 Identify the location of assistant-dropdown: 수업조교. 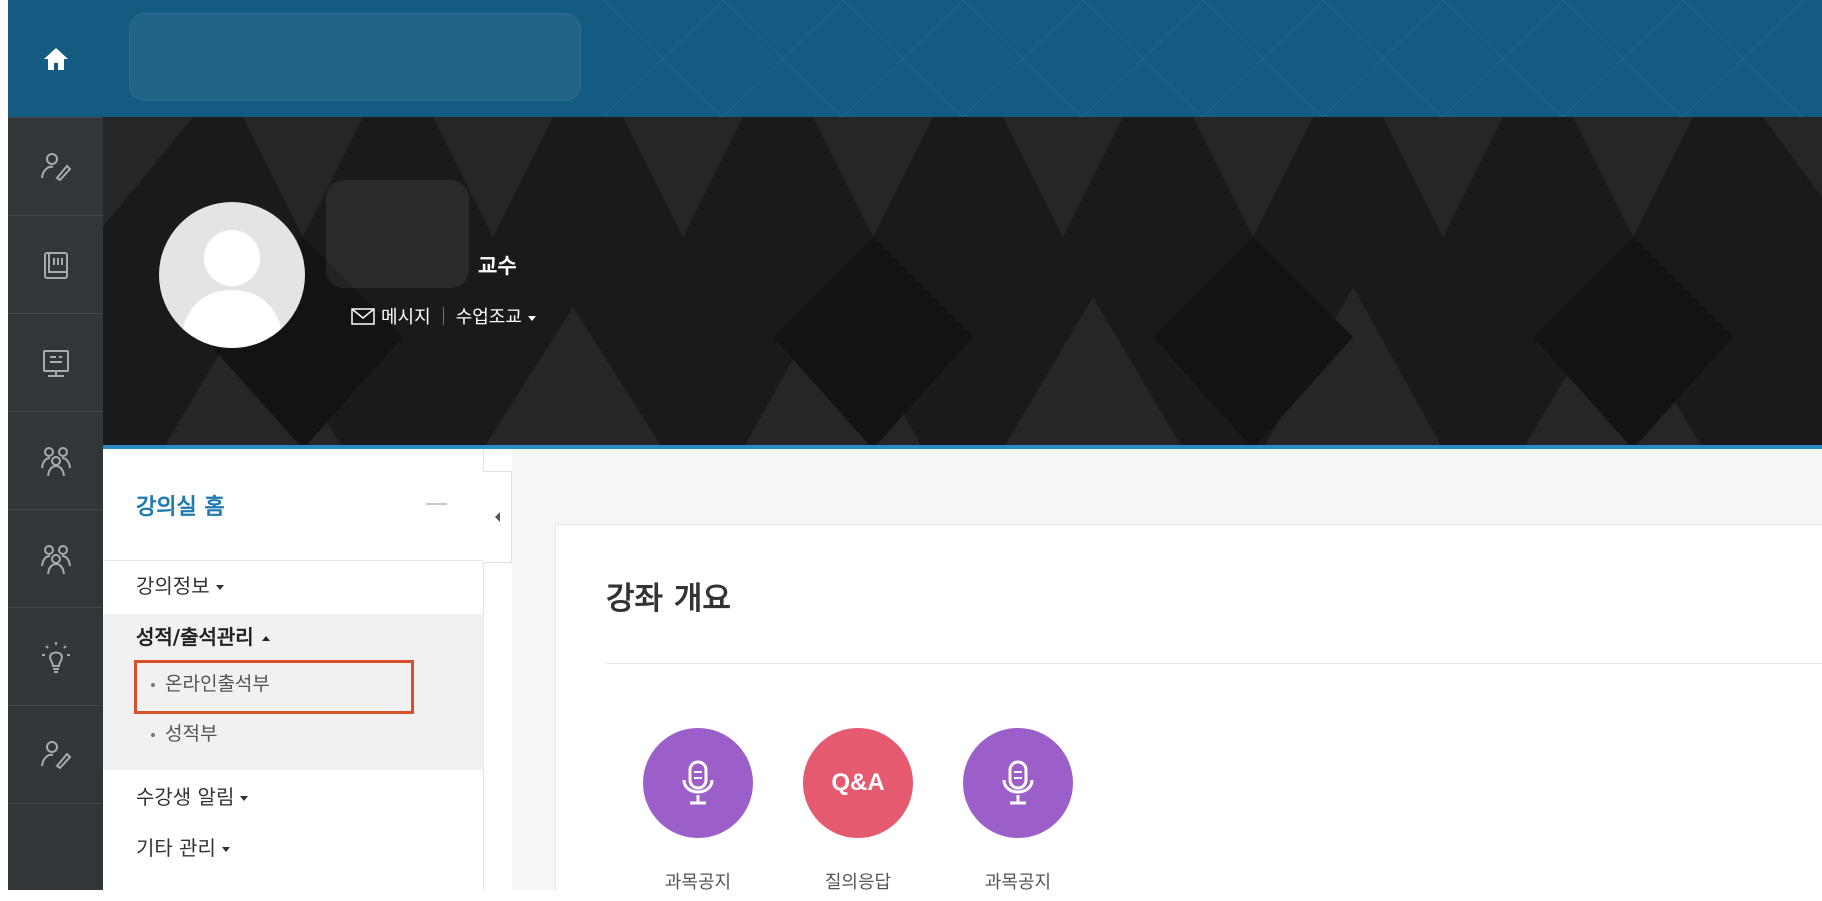
(496, 316).